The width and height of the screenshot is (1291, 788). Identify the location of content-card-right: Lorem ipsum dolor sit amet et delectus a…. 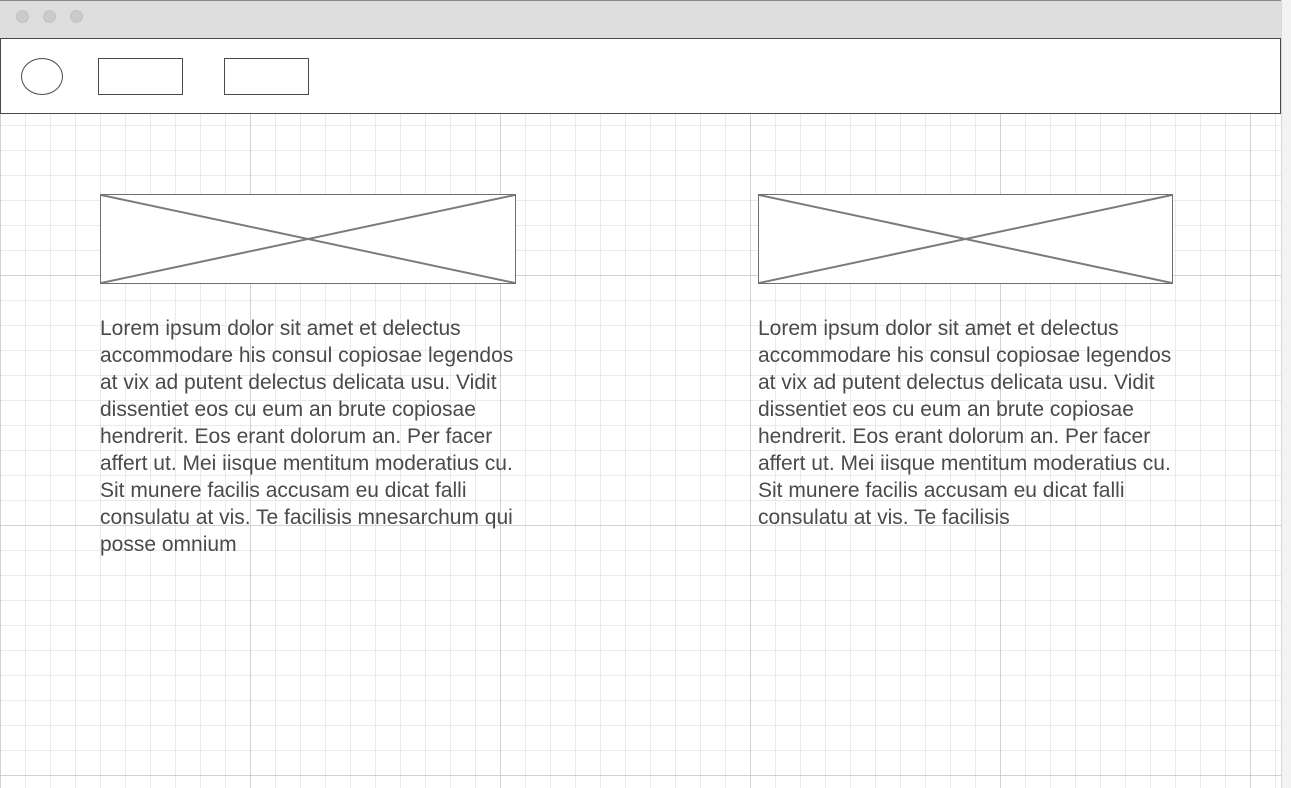
(968, 362).